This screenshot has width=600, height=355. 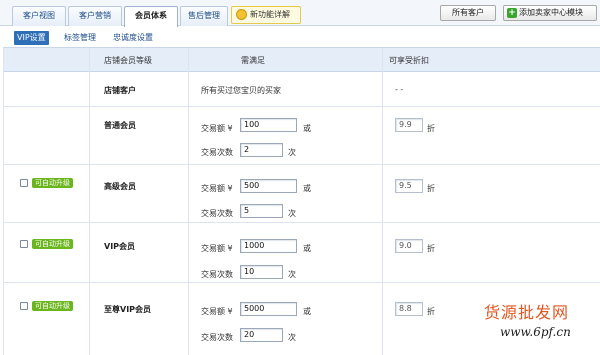 I want to click on tab-customer-view: 客户视图, so click(x=39, y=16).